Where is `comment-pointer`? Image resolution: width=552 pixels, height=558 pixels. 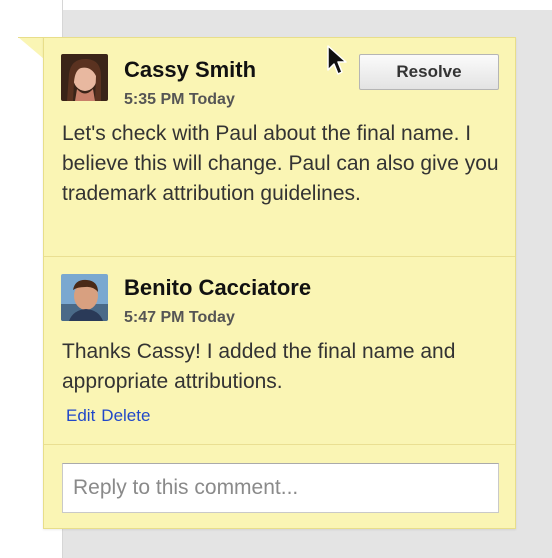 comment-pointer is located at coordinates (31, 48).